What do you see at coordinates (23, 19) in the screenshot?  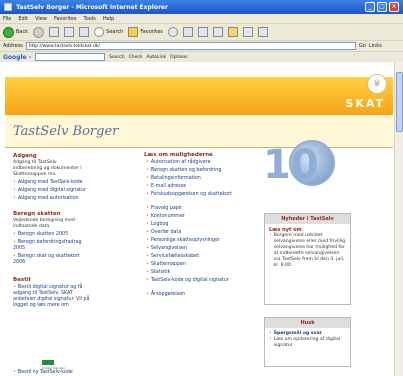 I see `menu-edit: Edit` at bounding box center [23, 19].